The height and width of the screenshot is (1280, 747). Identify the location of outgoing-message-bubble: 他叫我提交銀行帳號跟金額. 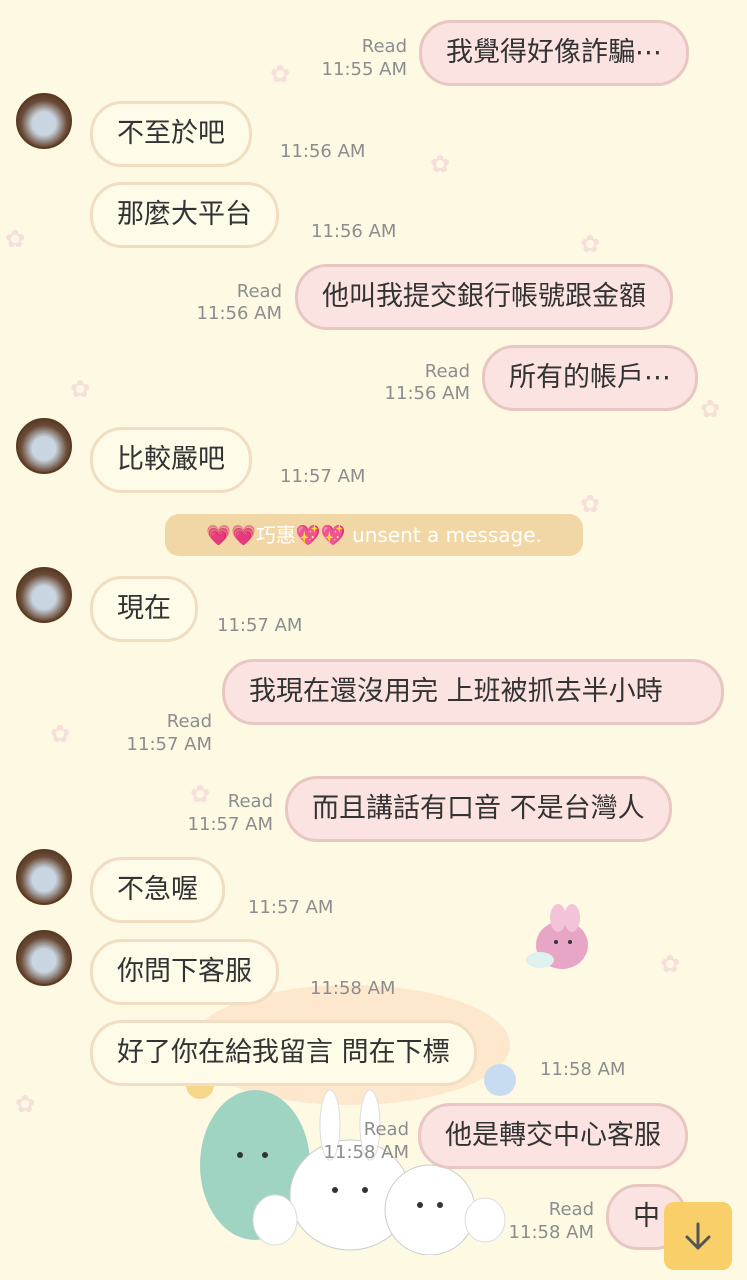
(484, 297).